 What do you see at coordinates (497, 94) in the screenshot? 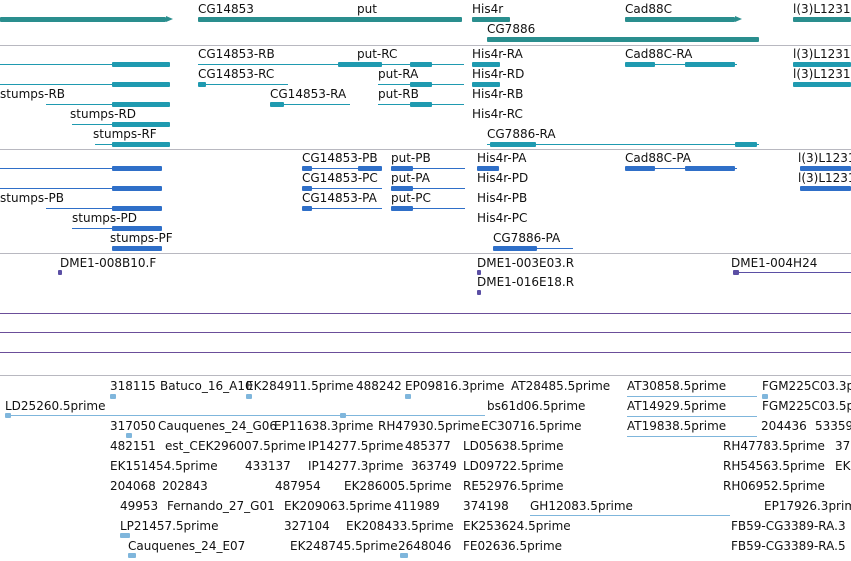
I see `transcript-label: His4r-RB` at bounding box center [497, 94].